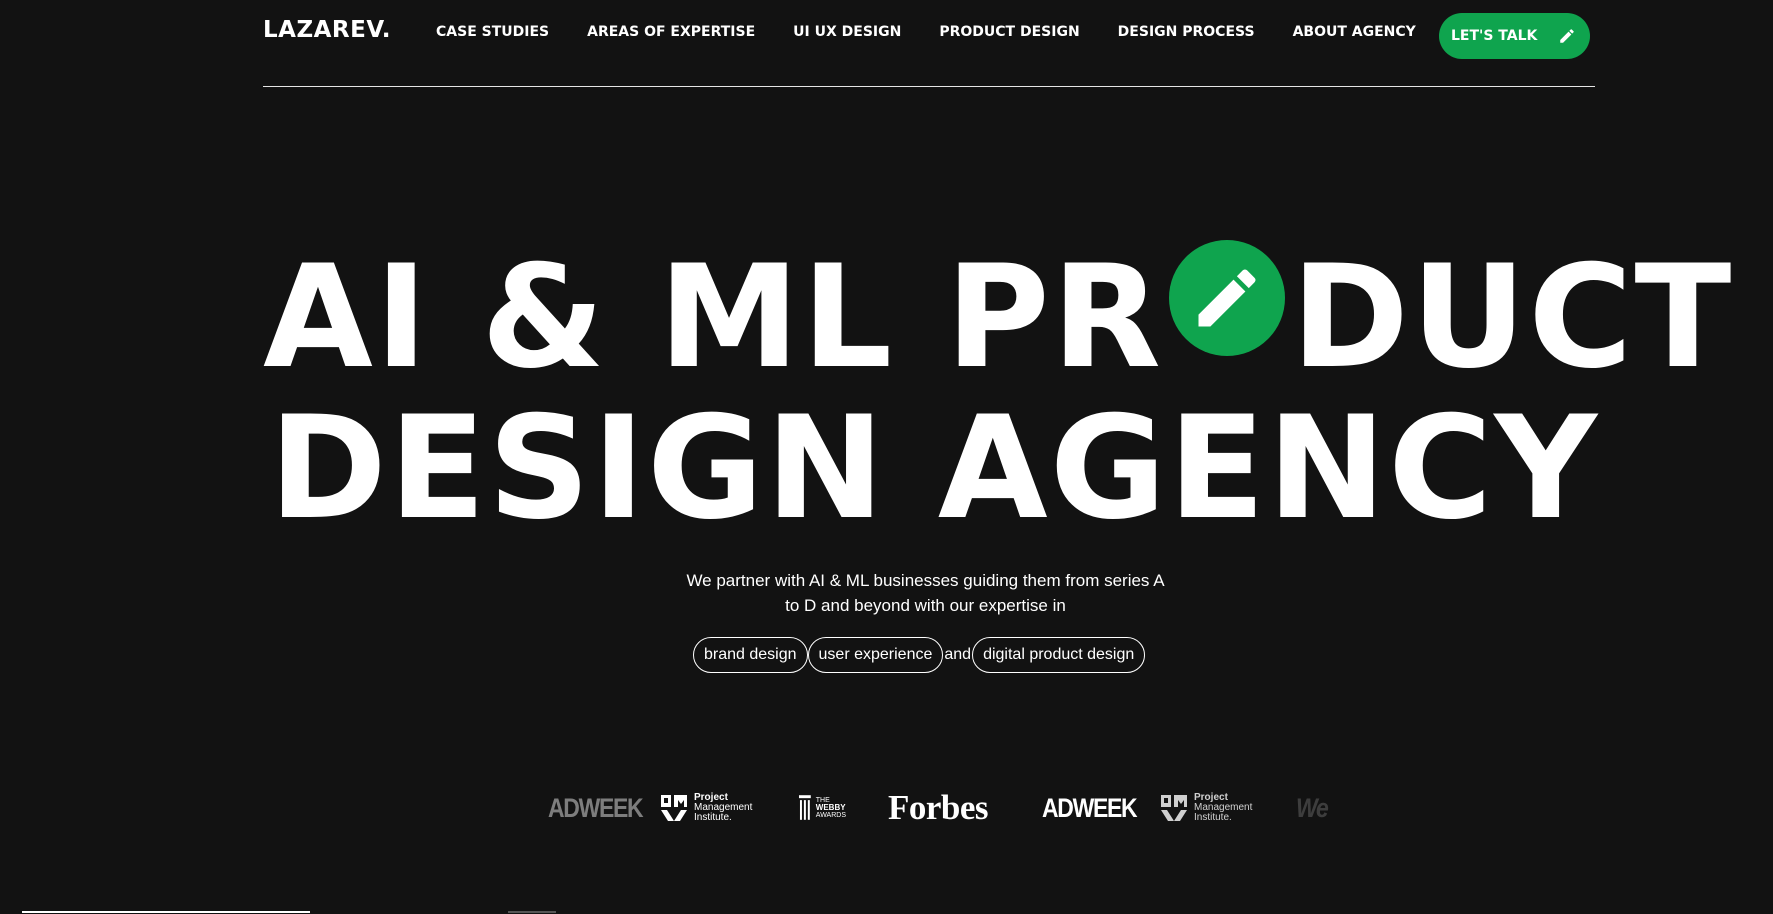  I want to click on pmi-logo: Project Management Institute., so click(710, 808).